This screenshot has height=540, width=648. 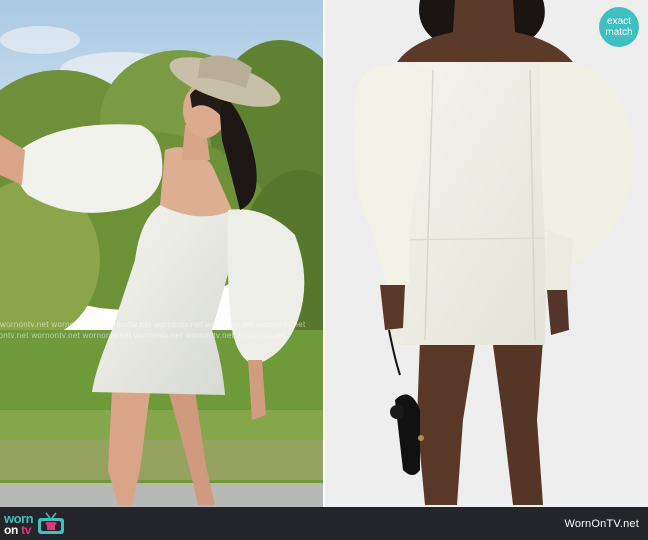 I want to click on tv-icon, so click(x=51, y=523).